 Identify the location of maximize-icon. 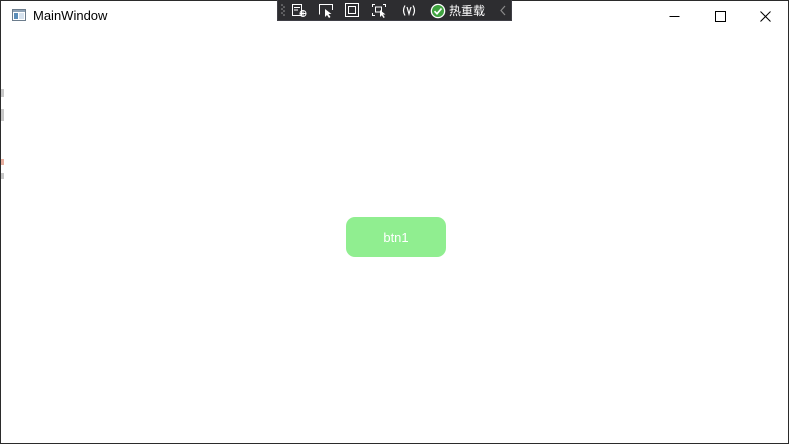
(720, 16).